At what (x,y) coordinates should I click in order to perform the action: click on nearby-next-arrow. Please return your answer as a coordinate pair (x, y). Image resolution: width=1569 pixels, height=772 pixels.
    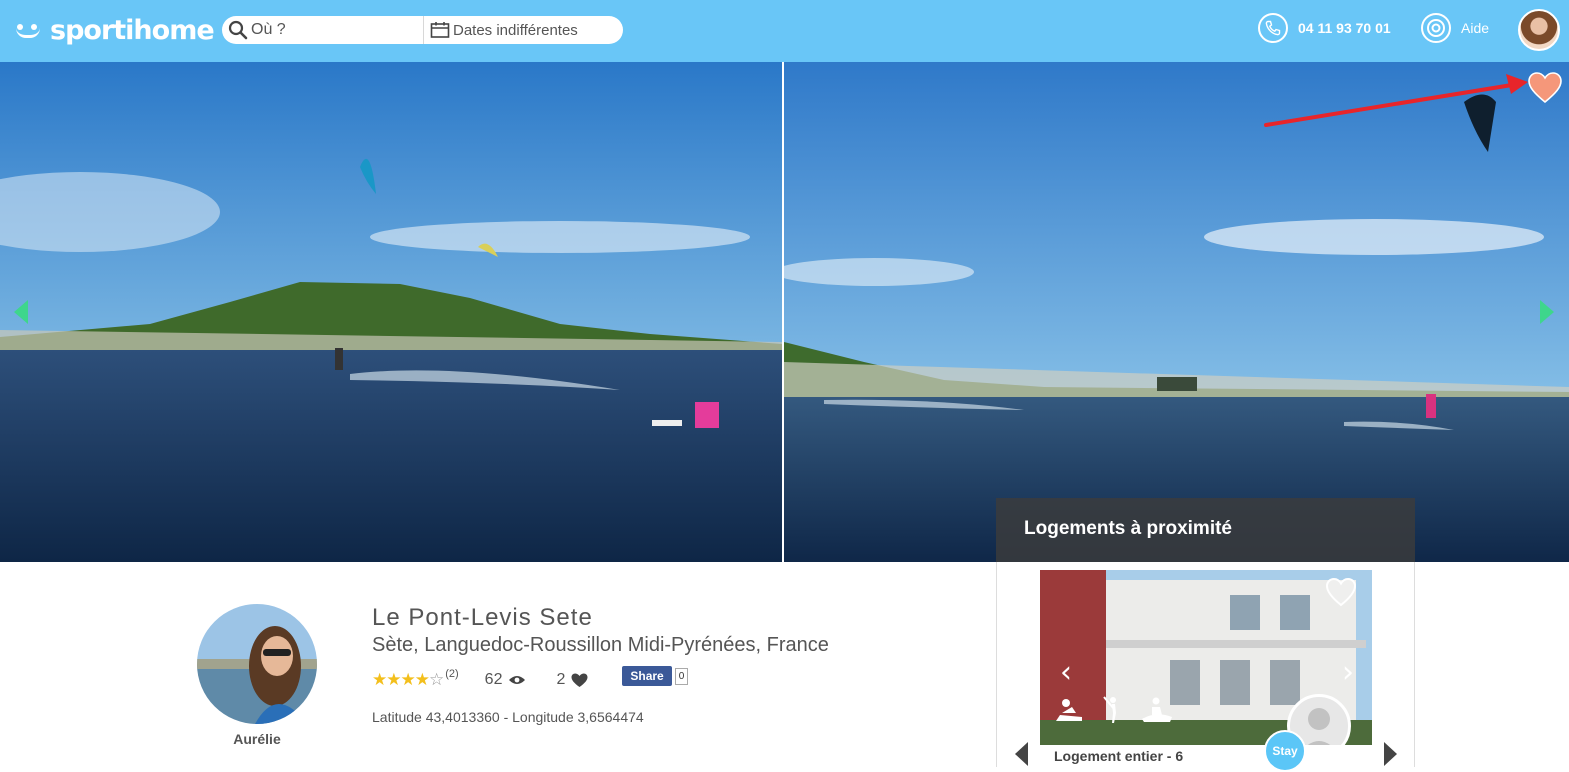
    Looking at the image, I should click on (1390, 754).